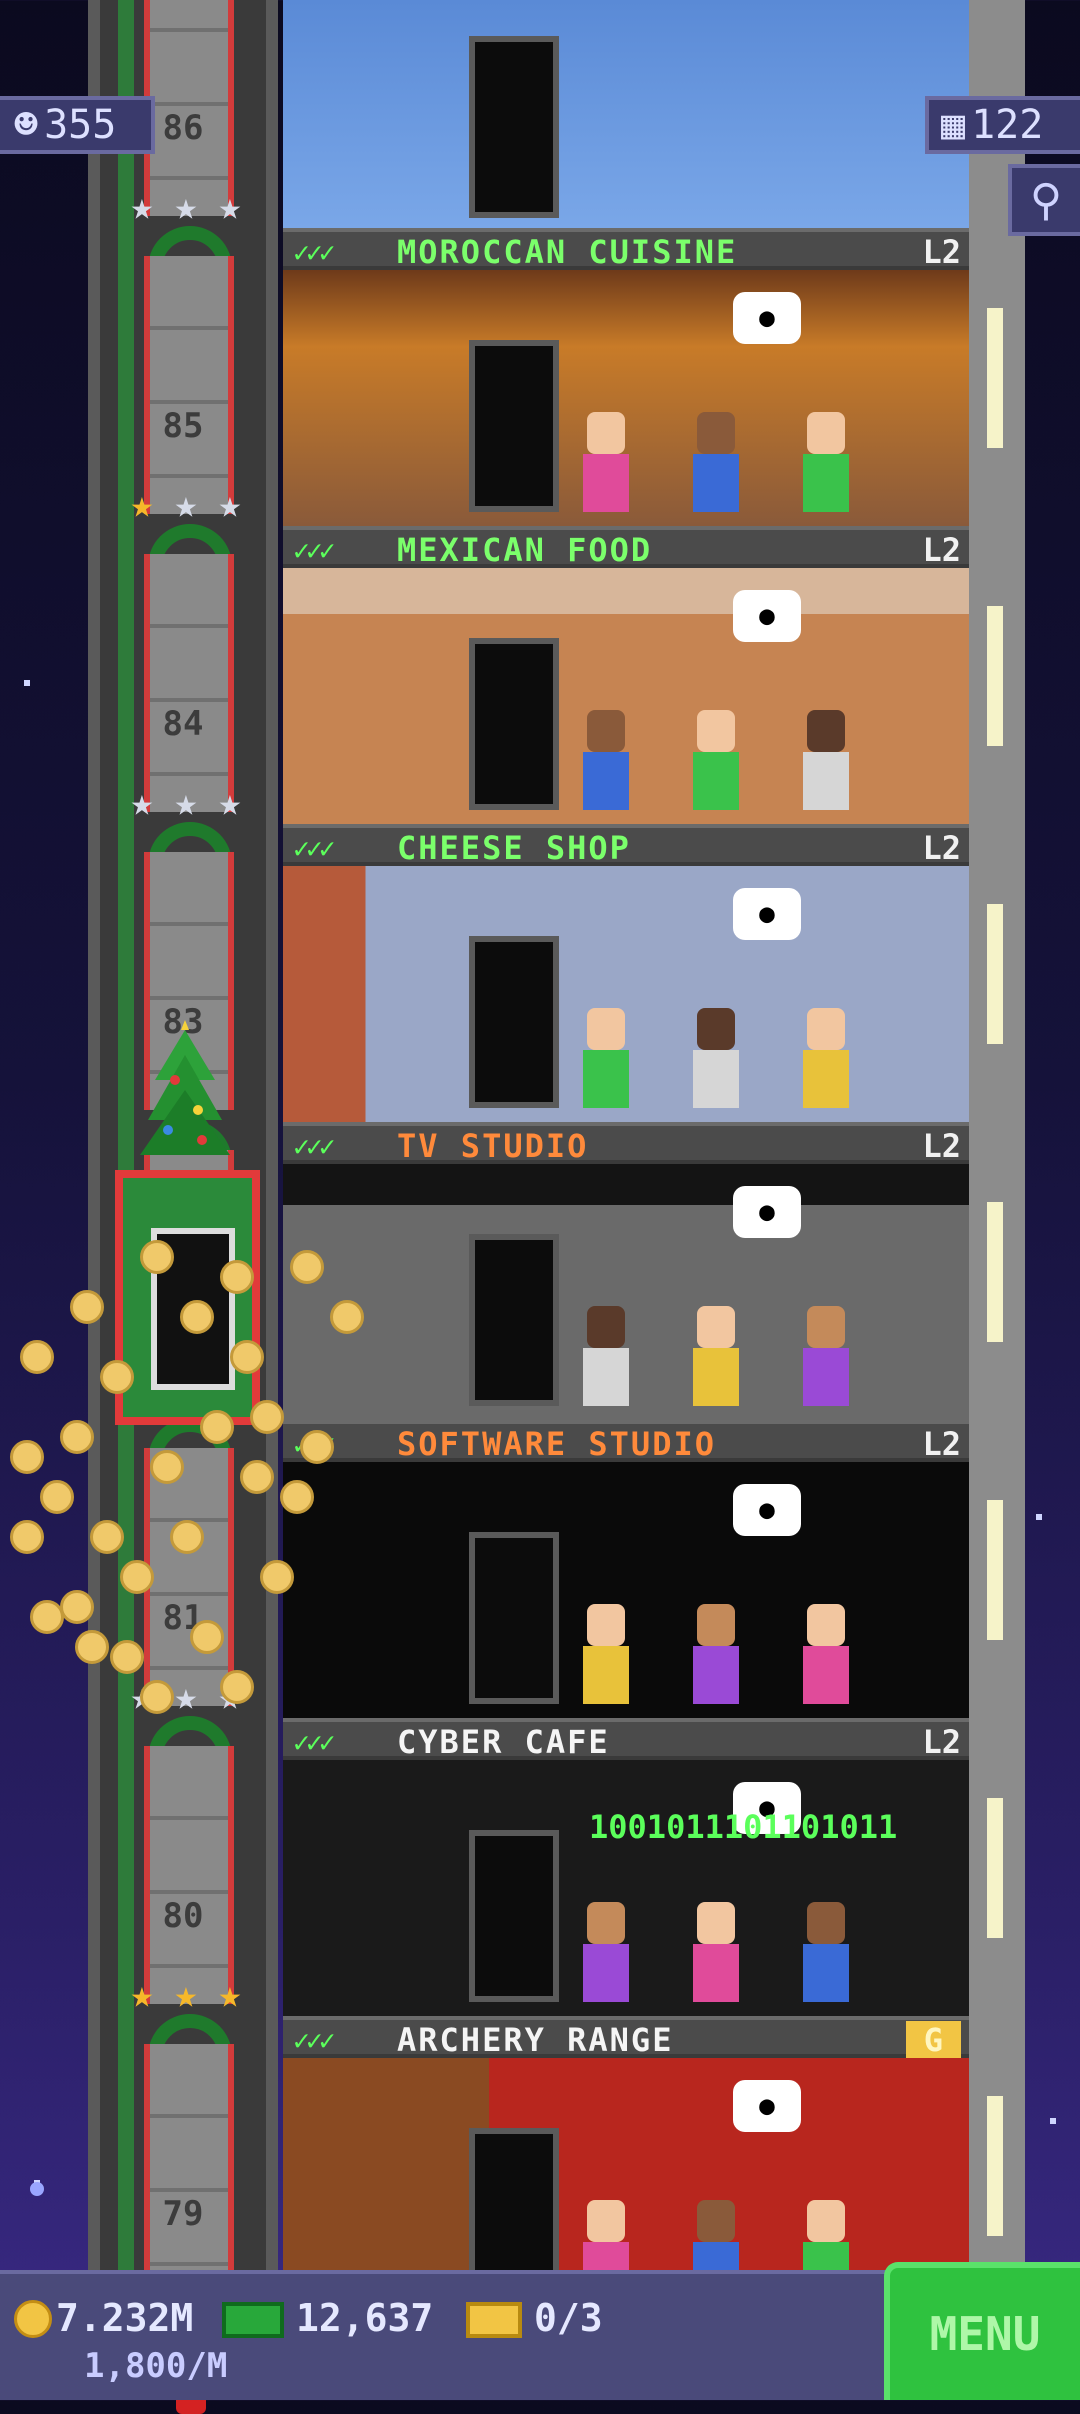 The width and height of the screenshot is (1080, 2414). What do you see at coordinates (494, 2320) in the screenshot?
I see `golden-ticket-icon` at bounding box center [494, 2320].